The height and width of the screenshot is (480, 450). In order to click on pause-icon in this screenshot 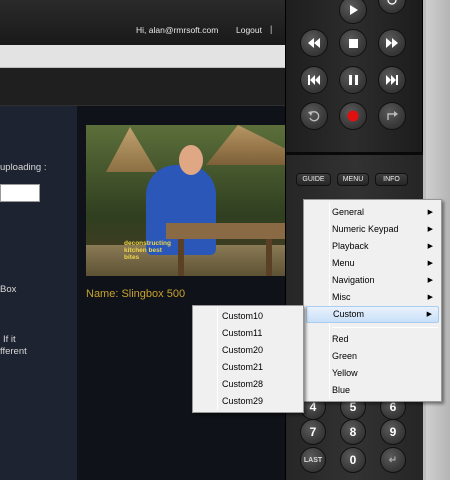, I will do `click(353, 80)`.